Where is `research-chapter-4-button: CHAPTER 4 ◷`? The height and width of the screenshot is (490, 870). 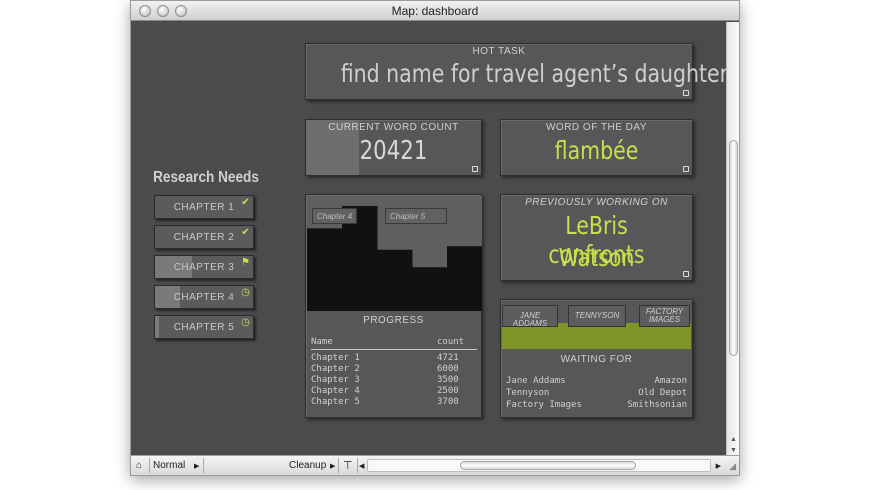
research-chapter-4-button: CHAPTER 4 ◷ is located at coordinates (204, 297).